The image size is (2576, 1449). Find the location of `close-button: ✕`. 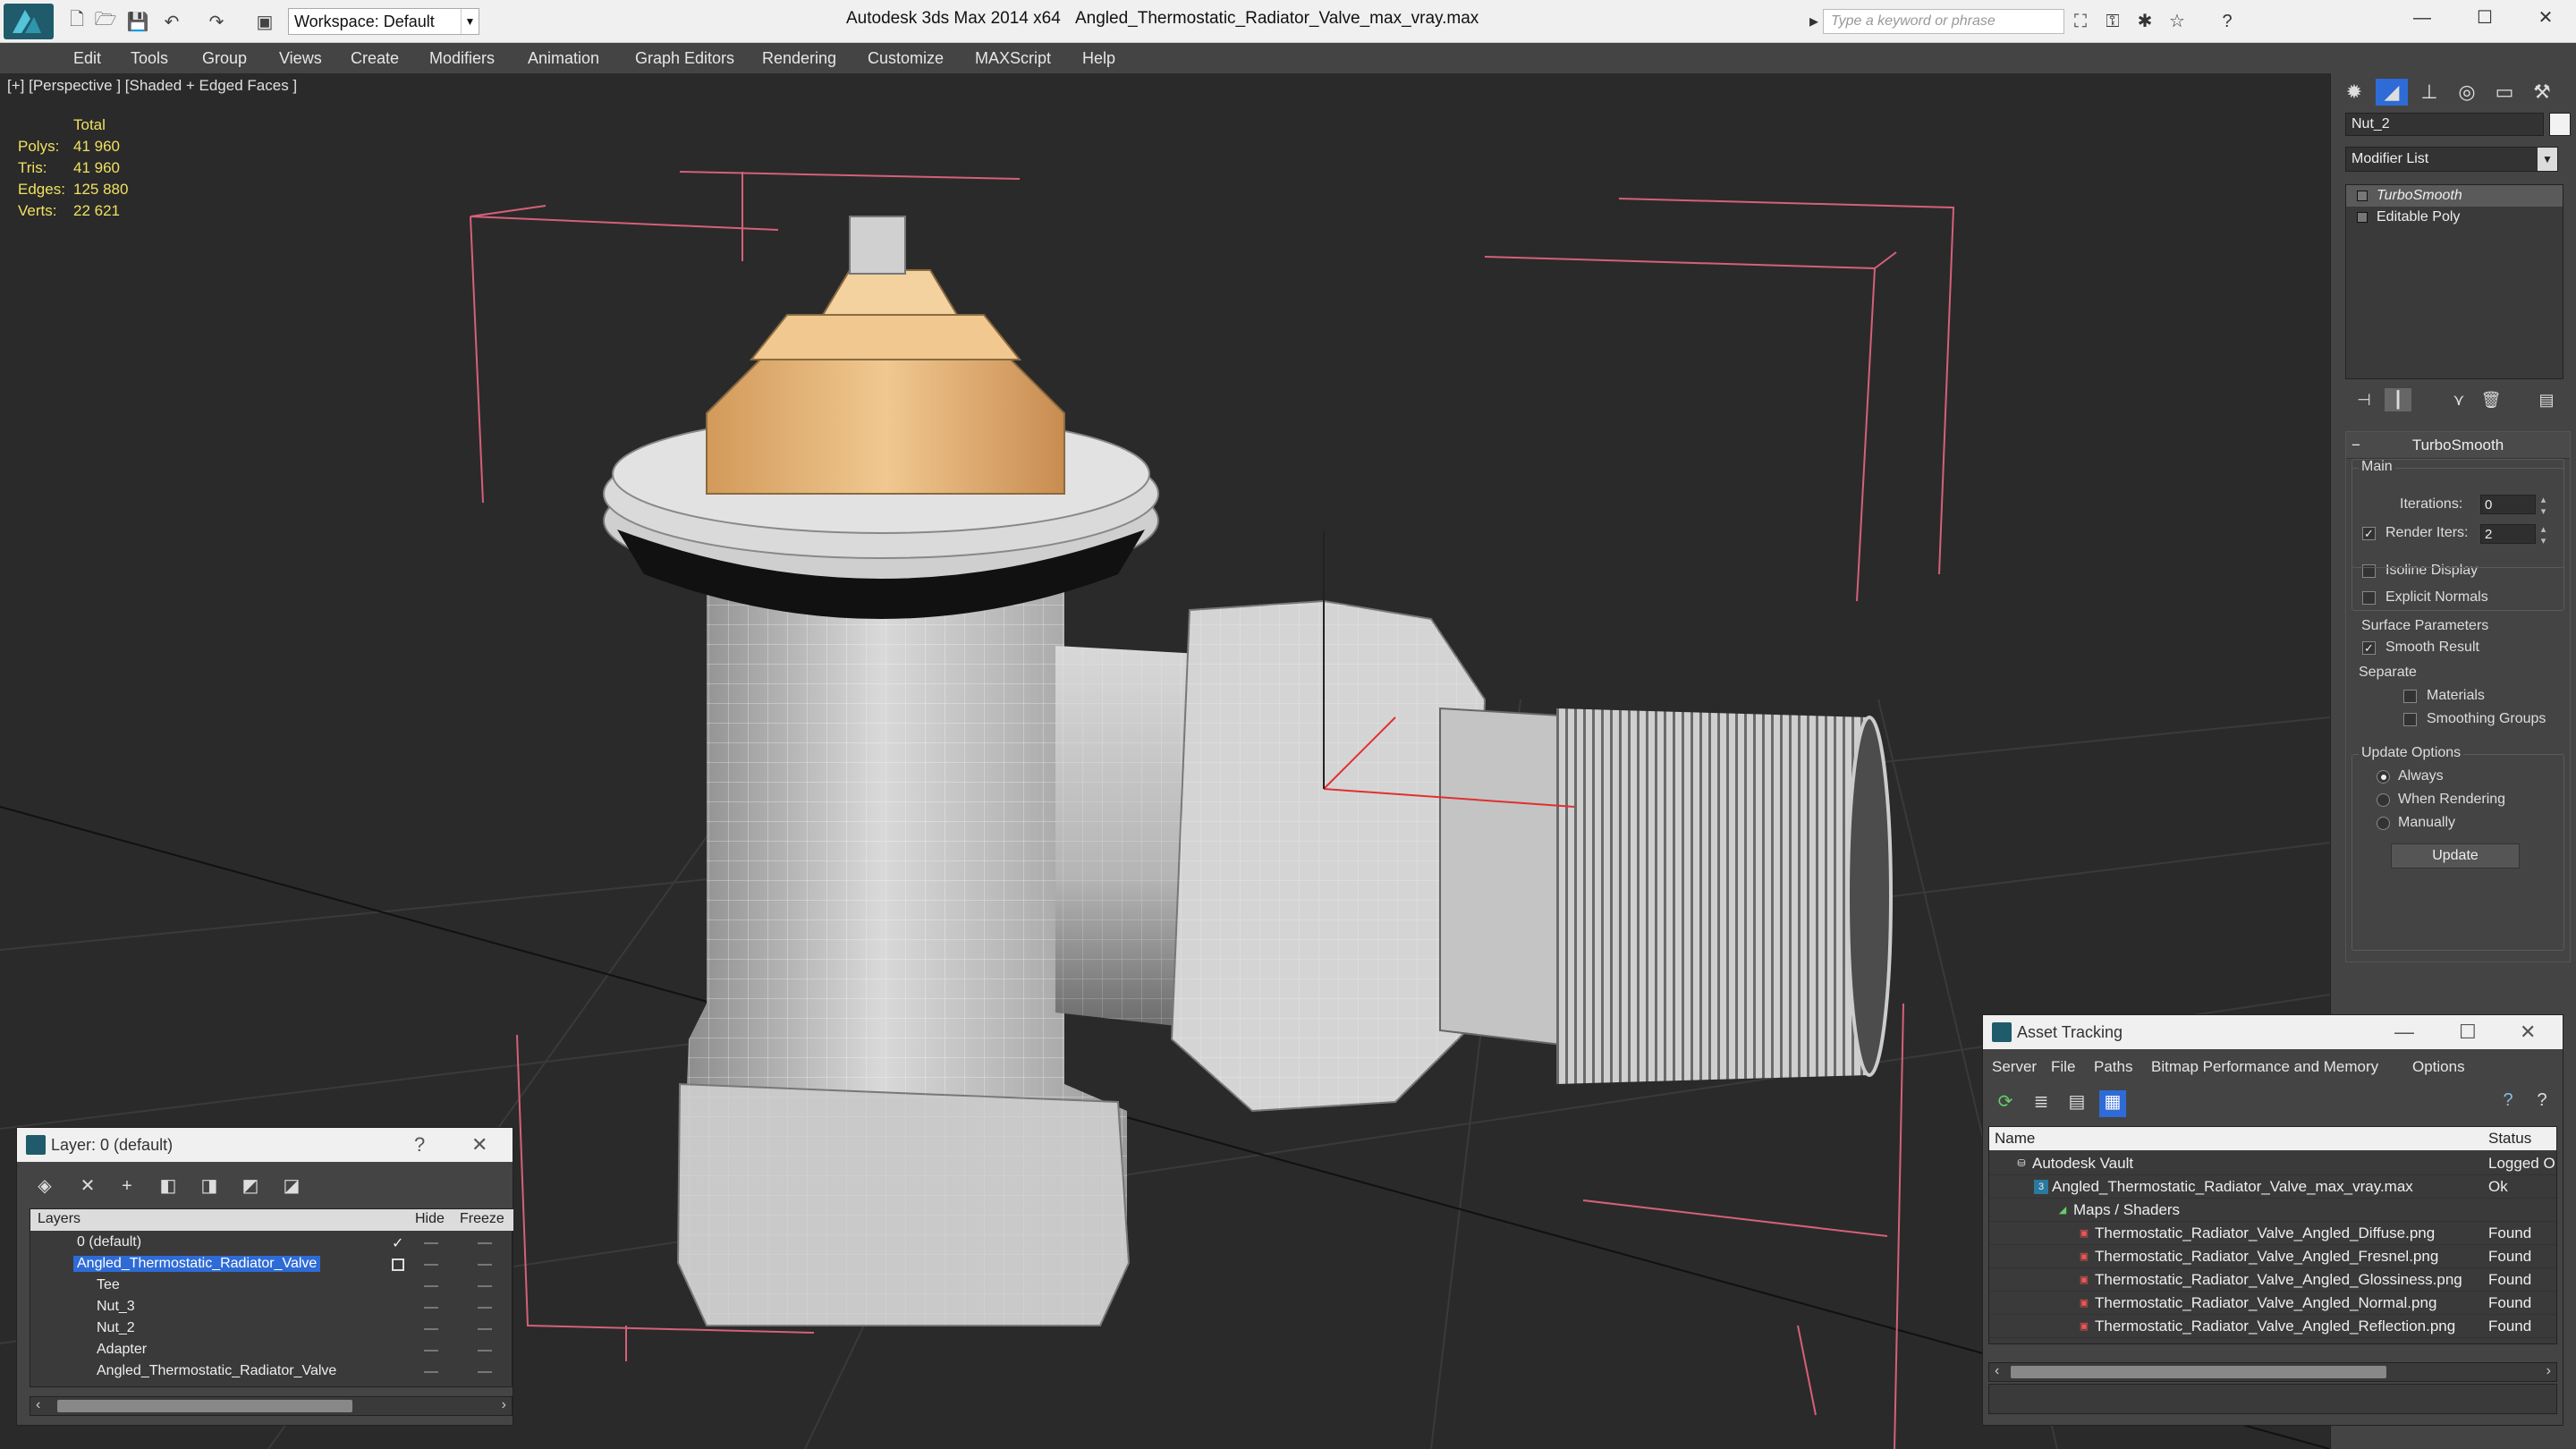

close-button: ✕ is located at coordinates (2544, 18).